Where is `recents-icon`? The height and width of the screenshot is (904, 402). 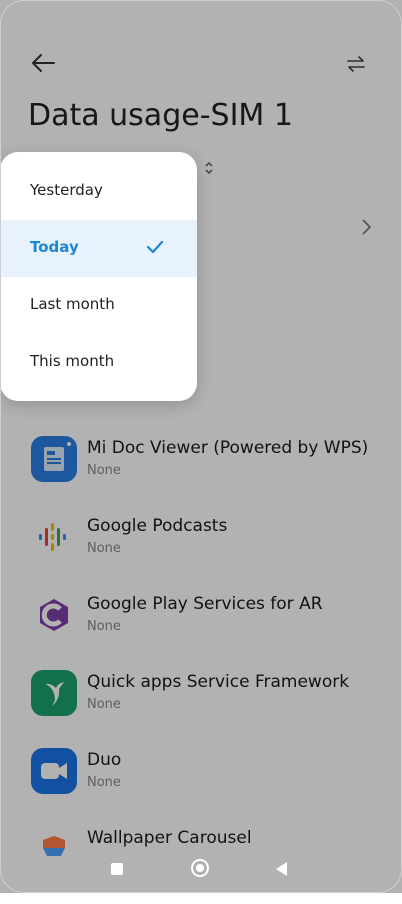 recents-icon is located at coordinates (117, 869).